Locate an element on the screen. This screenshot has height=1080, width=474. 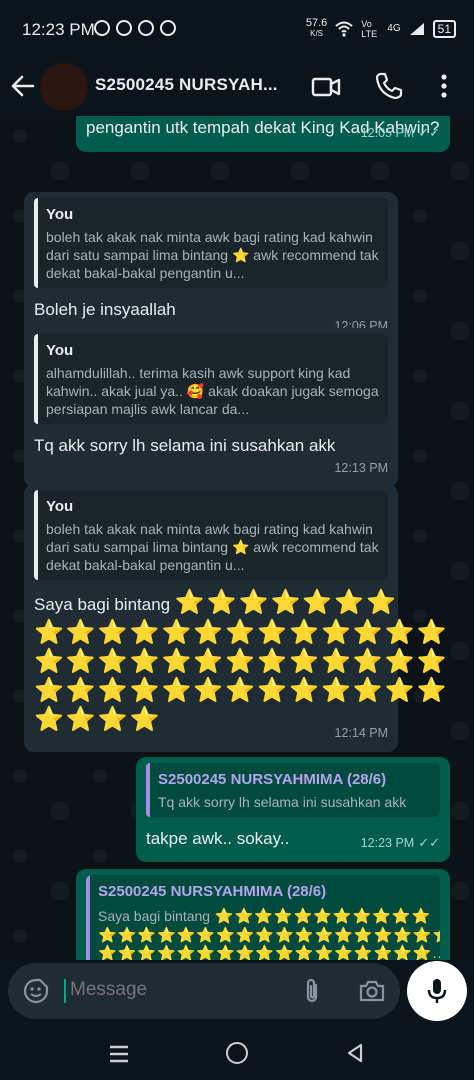
system-nav-bar is located at coordinates (237, 1054).